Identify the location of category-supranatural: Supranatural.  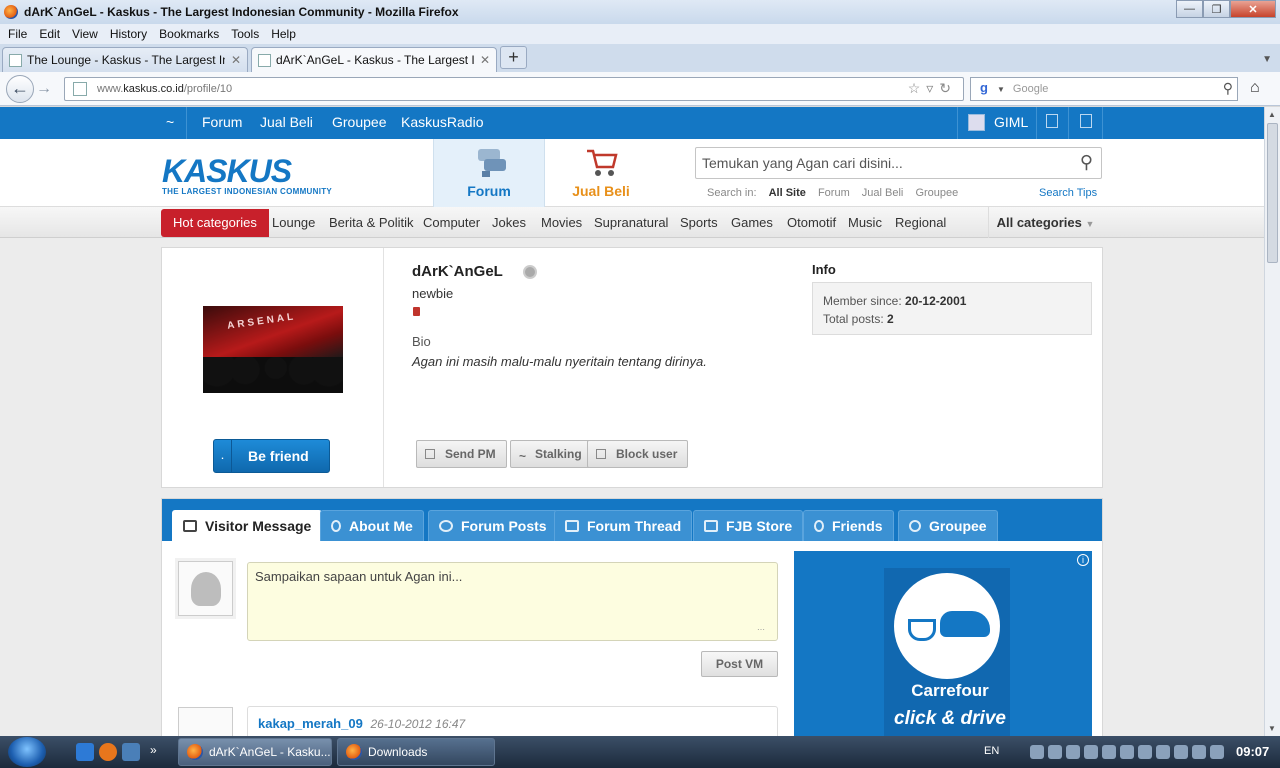
(631, 222).